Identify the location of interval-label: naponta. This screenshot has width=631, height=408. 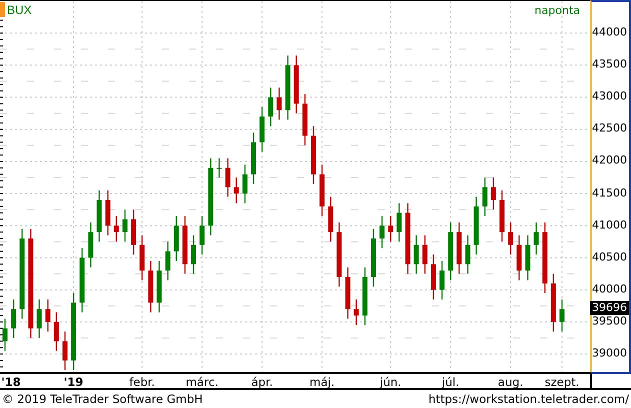
(557, 10).